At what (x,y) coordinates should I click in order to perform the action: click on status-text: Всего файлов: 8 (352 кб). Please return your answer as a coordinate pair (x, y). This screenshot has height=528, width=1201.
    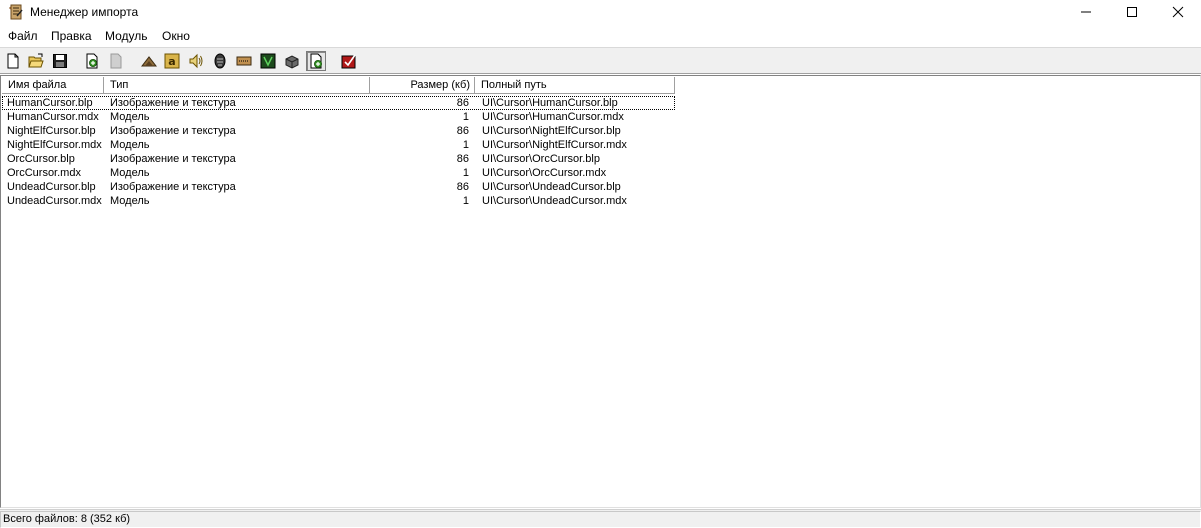
    Looking at the image, I should click on (67, 519).